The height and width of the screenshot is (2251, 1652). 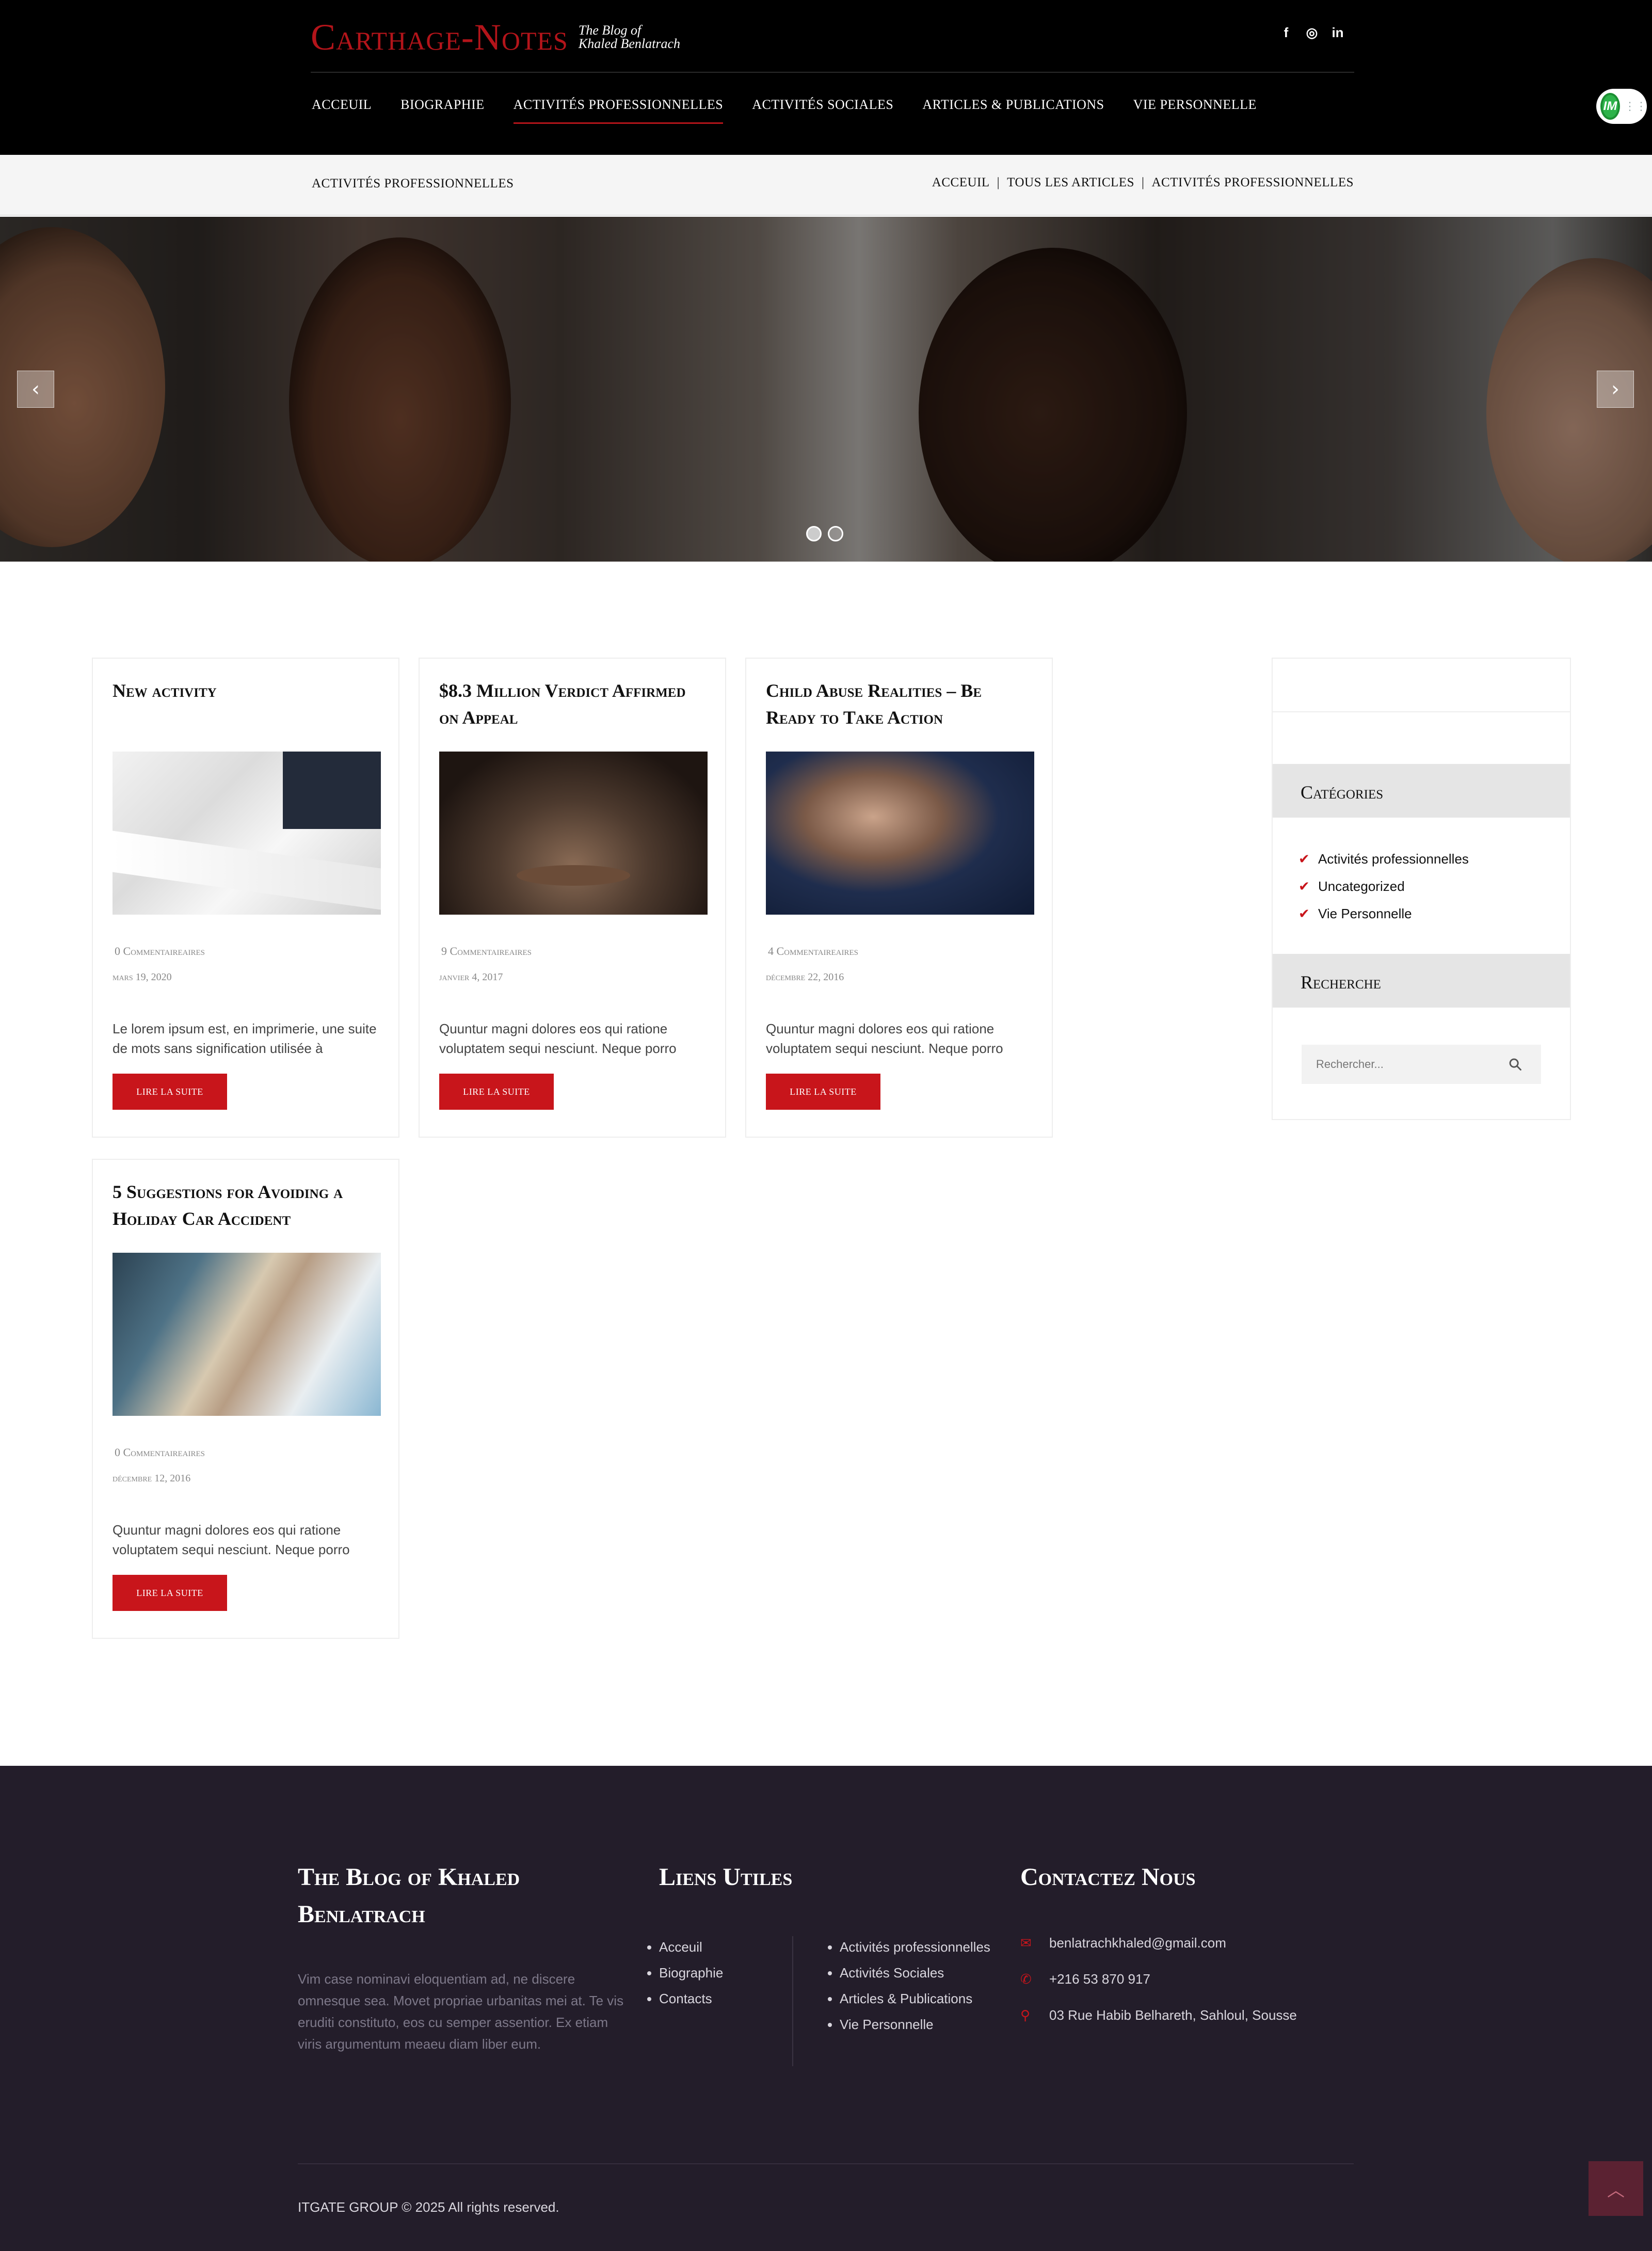 I want to click on footer-links-col1: Acceuil Biographie Contacts, so click(x=691, y=1972).